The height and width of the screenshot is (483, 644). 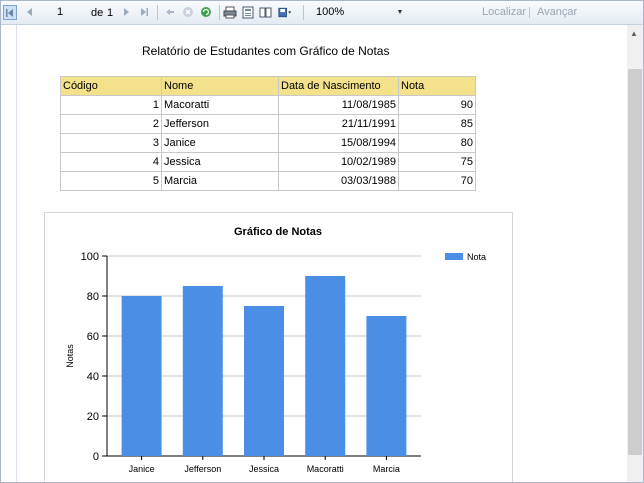 I want to click on column-header-codigo: Código, so click(x=111, y=86).